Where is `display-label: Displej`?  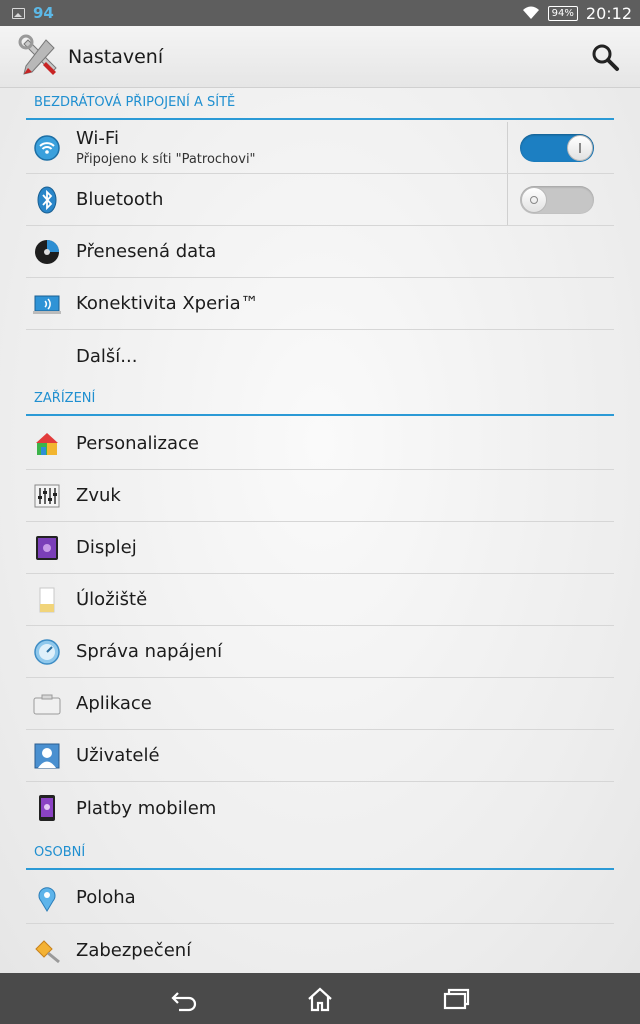 display-label: Displej is located at coordinates (106, 547).